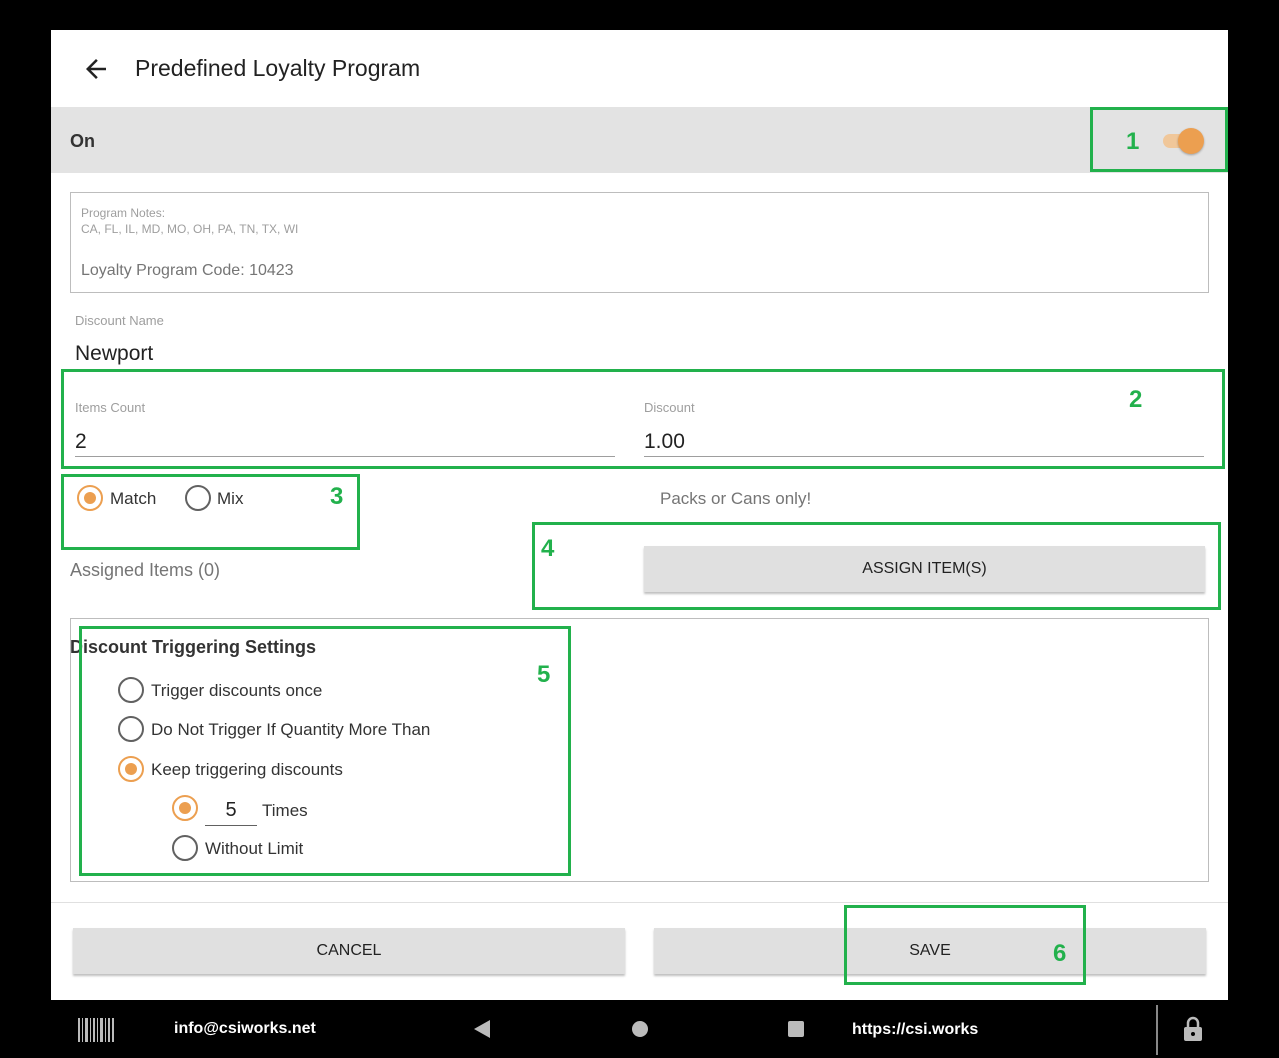 Image resolution: width=1279 pixels, height=1058 pixels. Describe the element at coordinates (119, 320) in the screenshot. I see `discount-name-label: Discount Name` at that location.